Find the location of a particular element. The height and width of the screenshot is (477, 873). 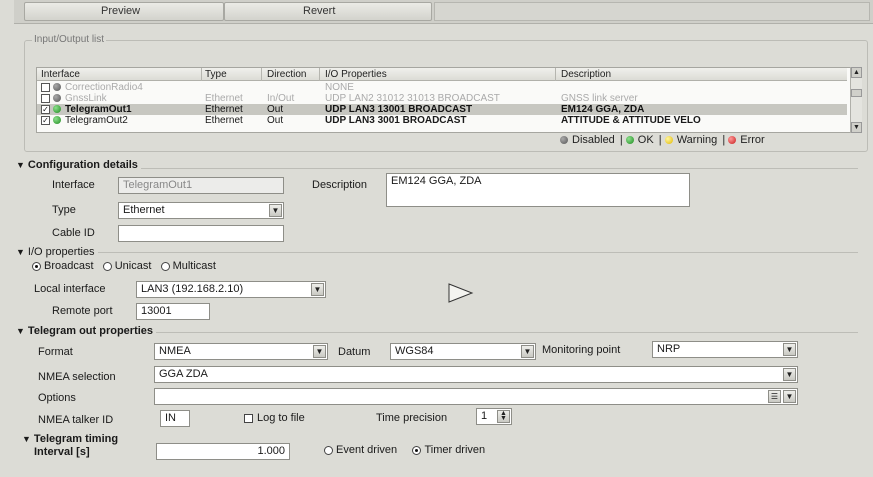

col-type: Type is located at coordinates (216, 74).